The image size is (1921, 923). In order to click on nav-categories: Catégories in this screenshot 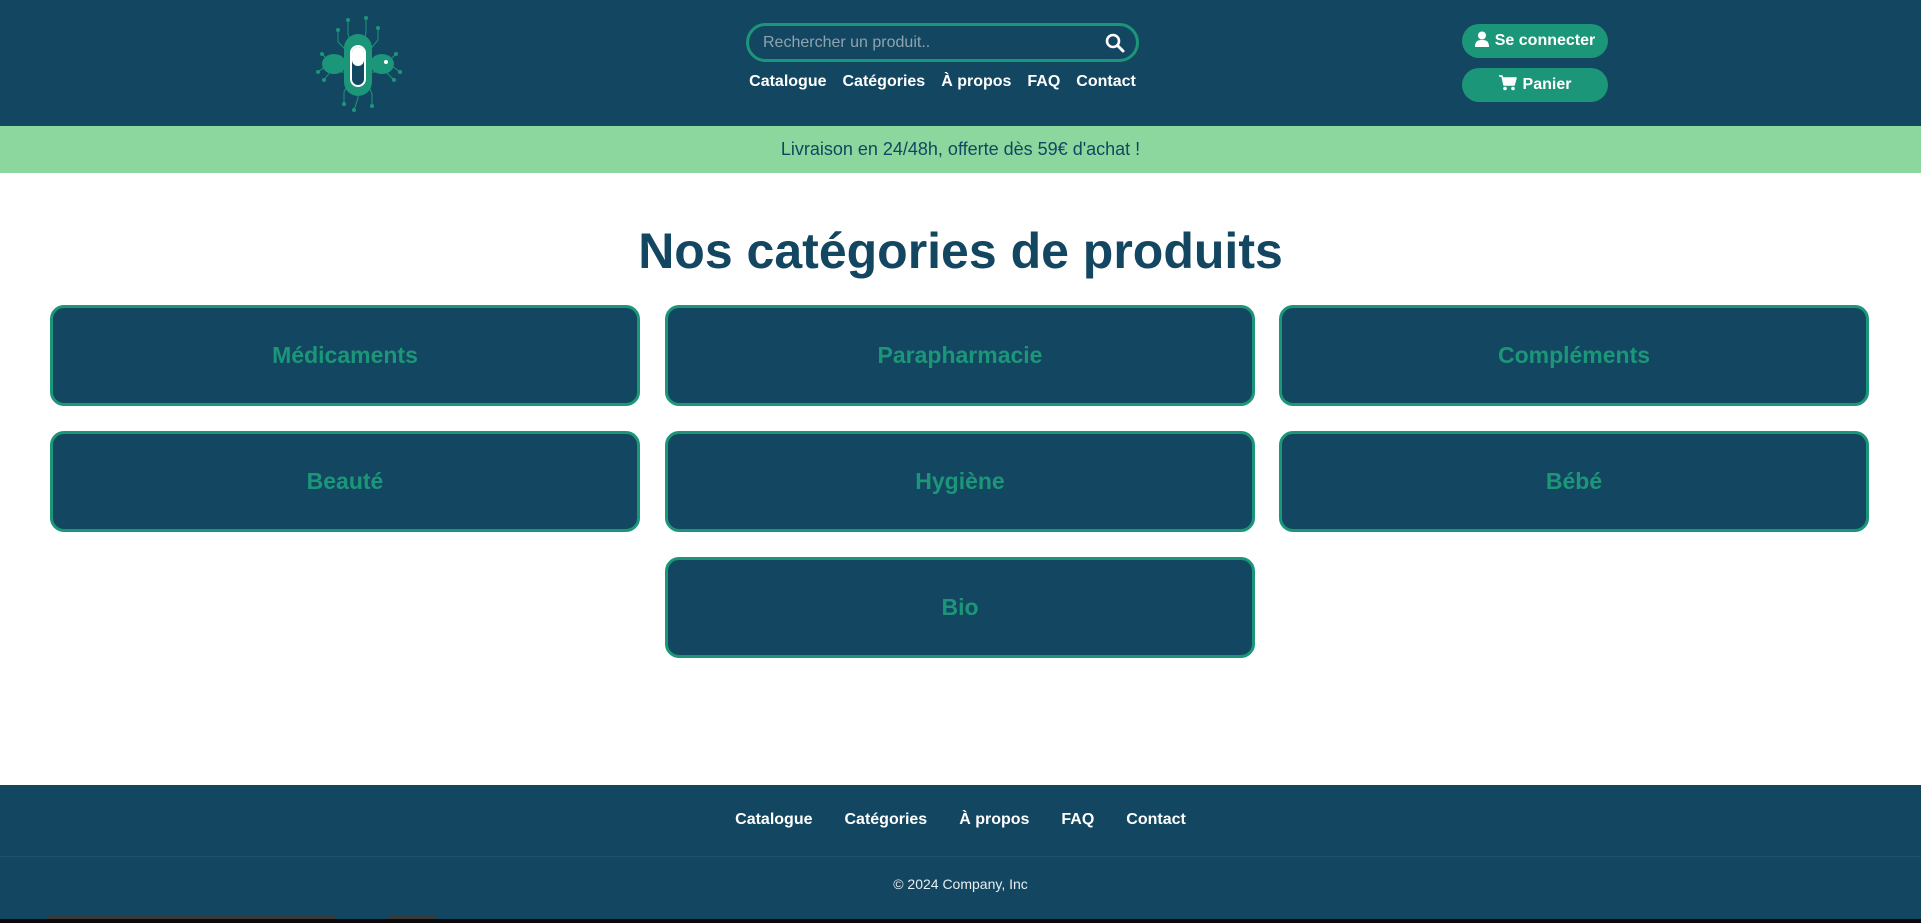, I will do `click(883, 84)`.